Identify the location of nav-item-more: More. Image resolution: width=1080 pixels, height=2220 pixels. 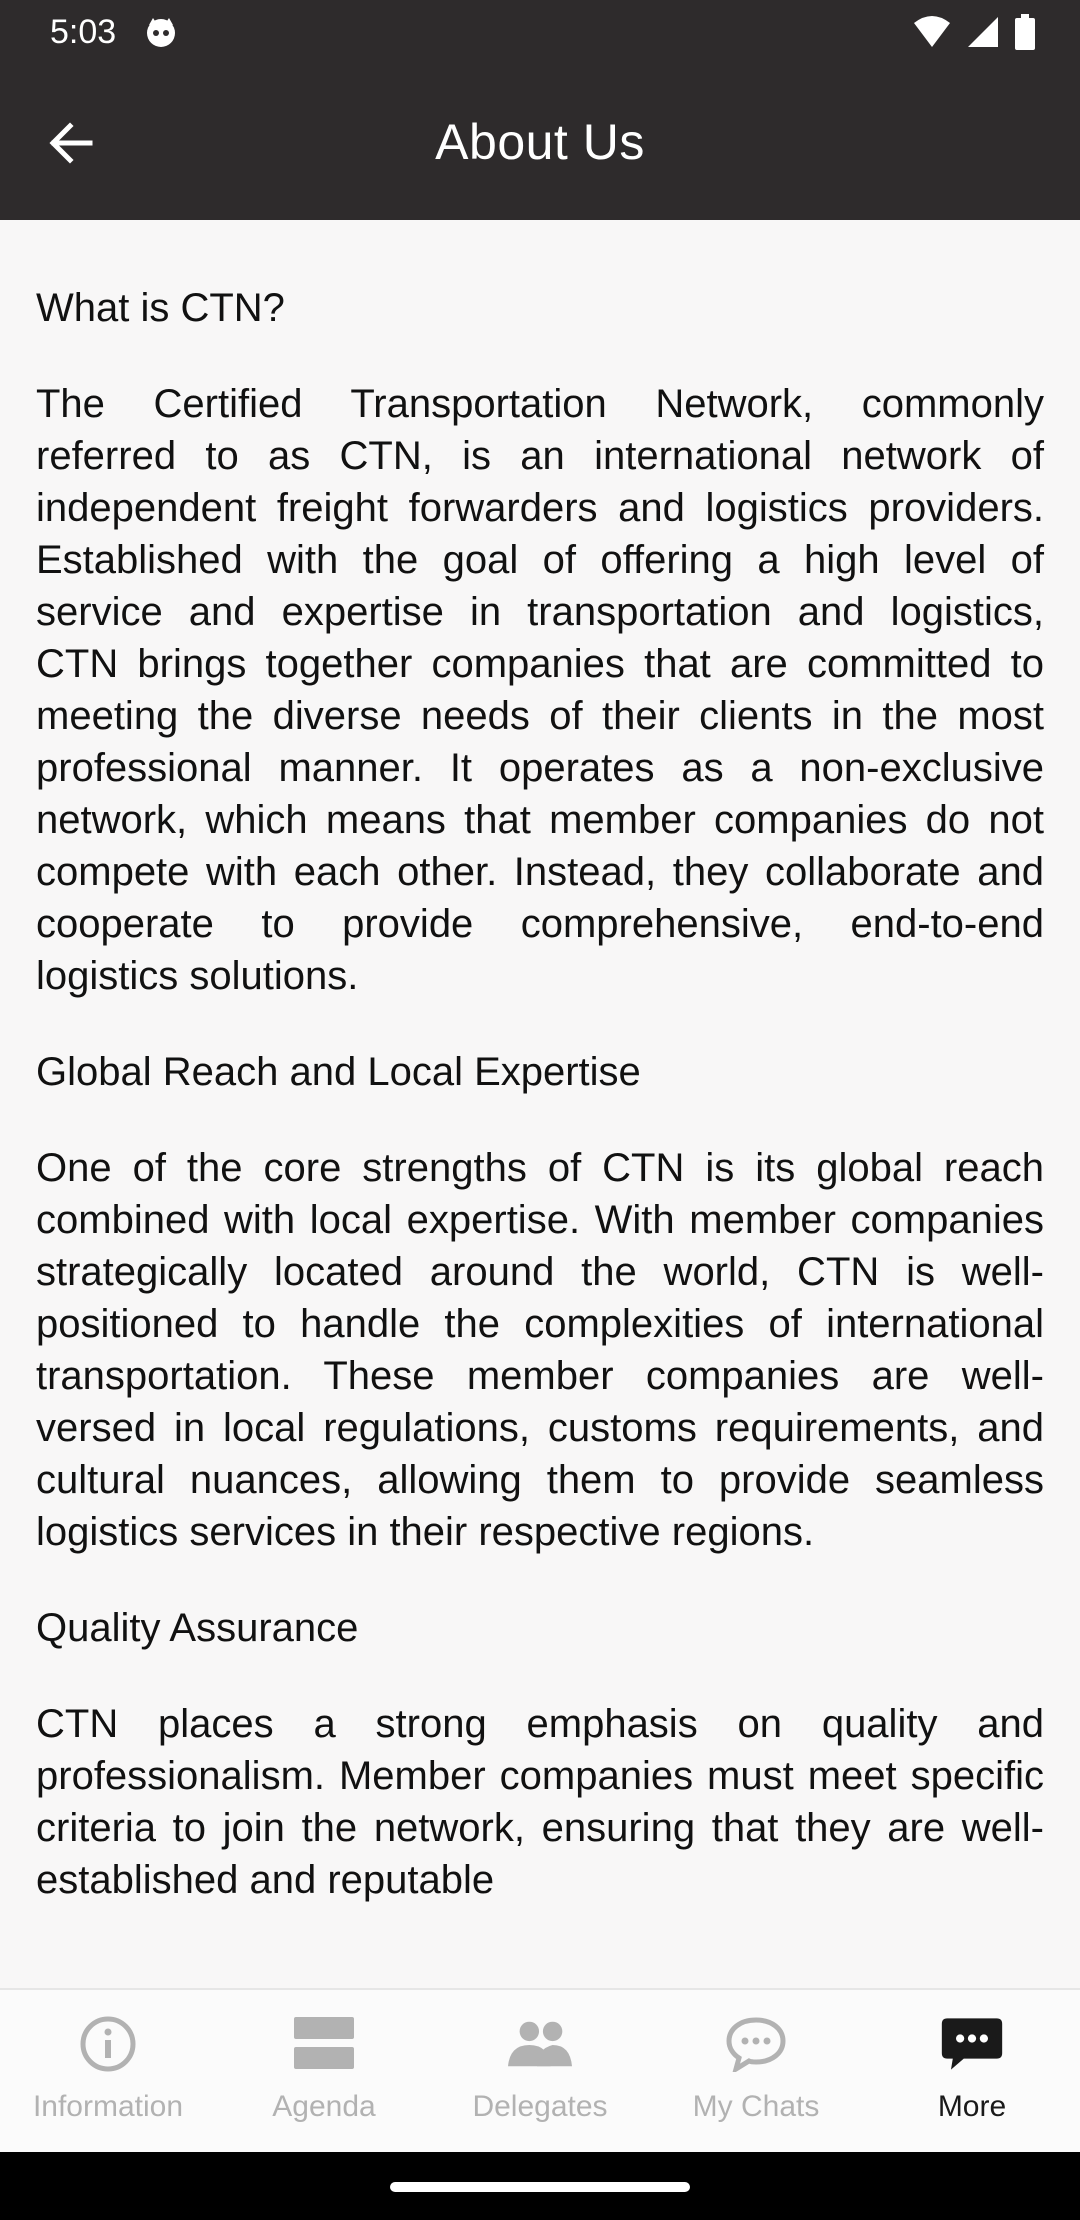
(972, 2071).